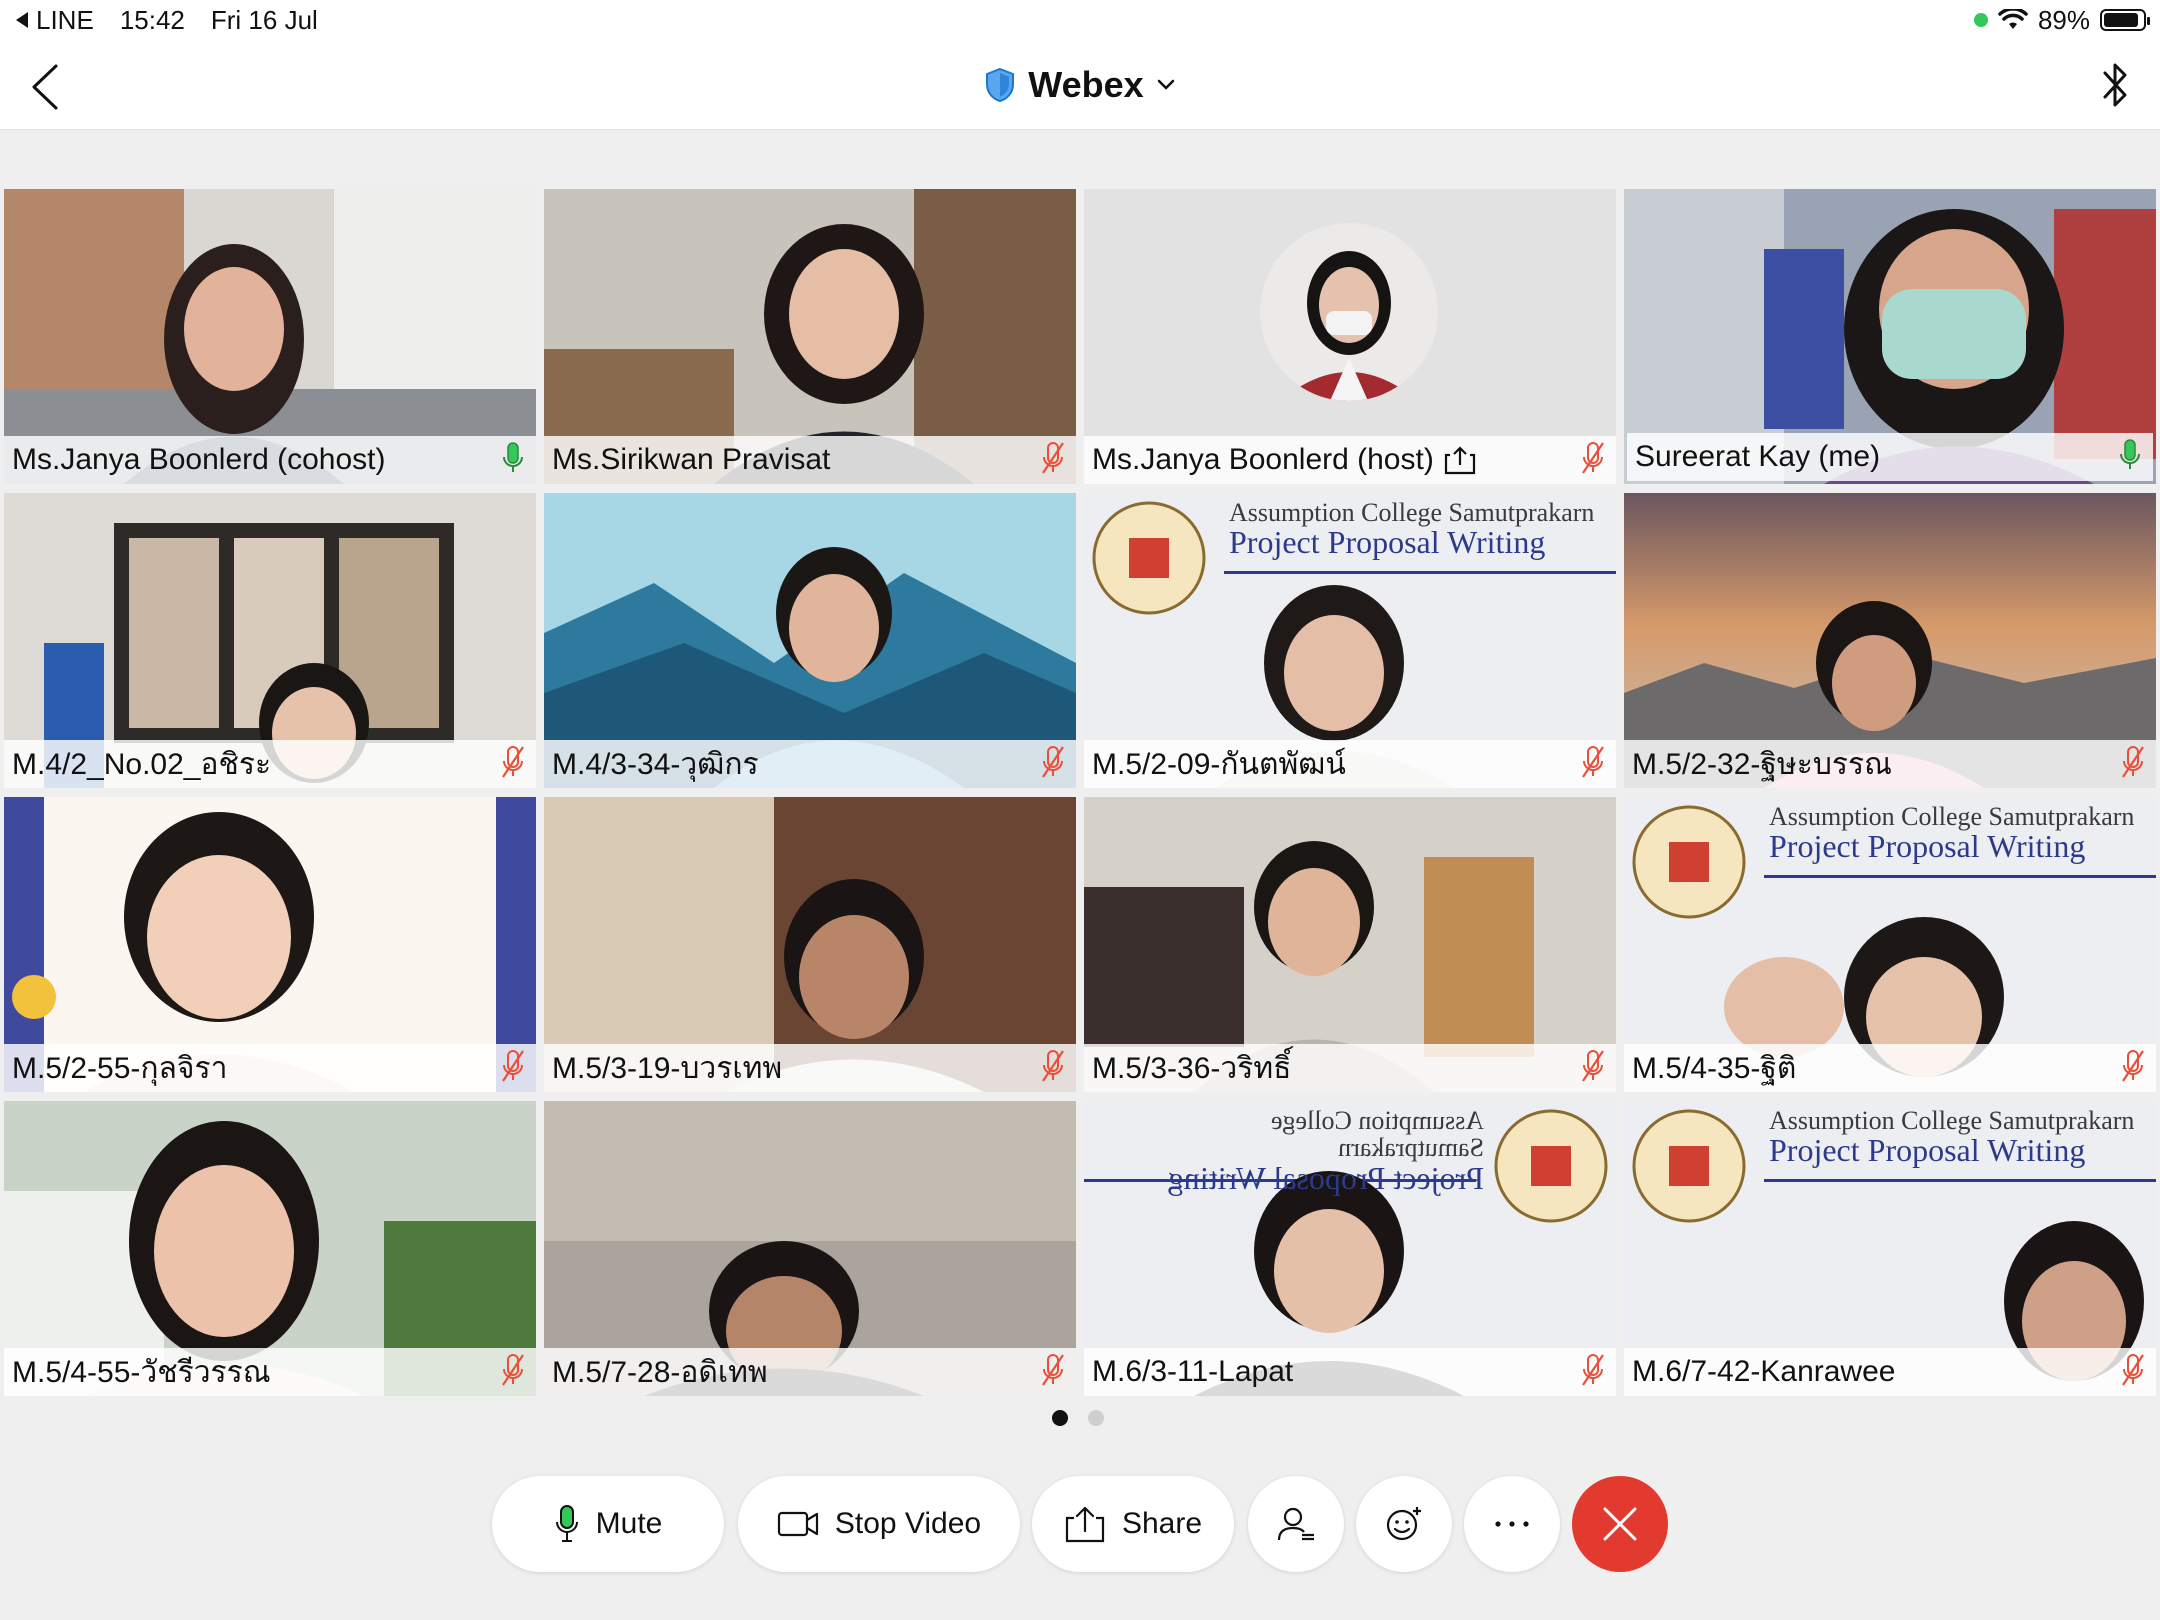 Image resolution: width=2160 pixels, height=1620 pixels. What do you see at coordinates (1512, 1524) in the screenshot?
I see `more-options-button` at bounding box center [1512, 1524].